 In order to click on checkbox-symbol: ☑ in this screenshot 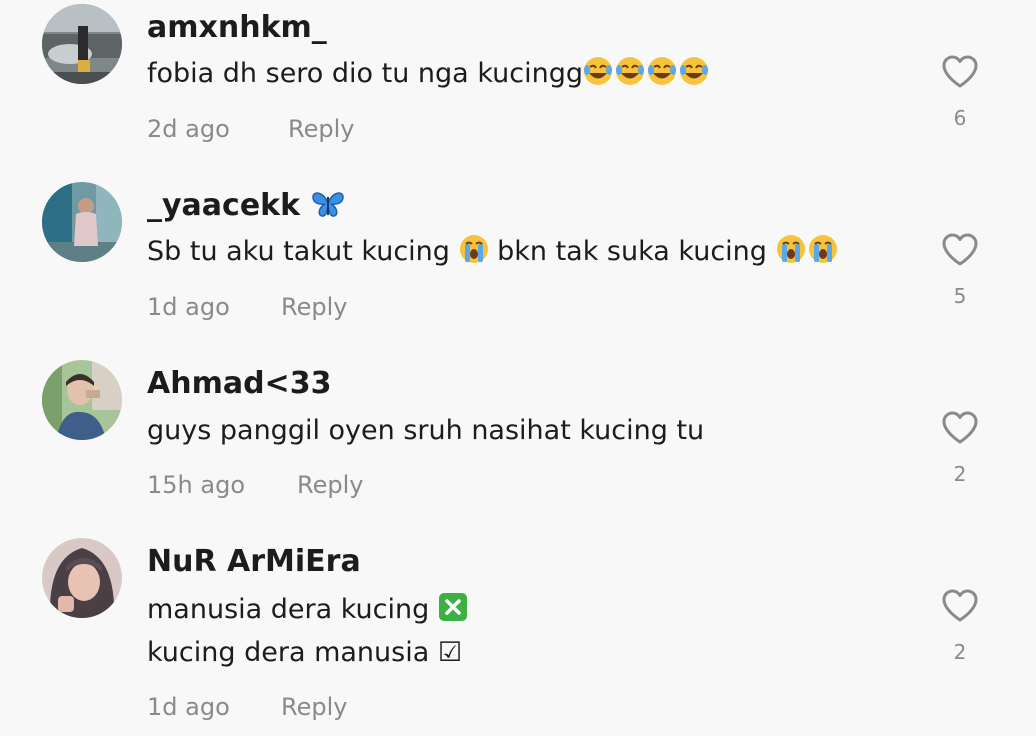, I will do `click(450, 652)`.